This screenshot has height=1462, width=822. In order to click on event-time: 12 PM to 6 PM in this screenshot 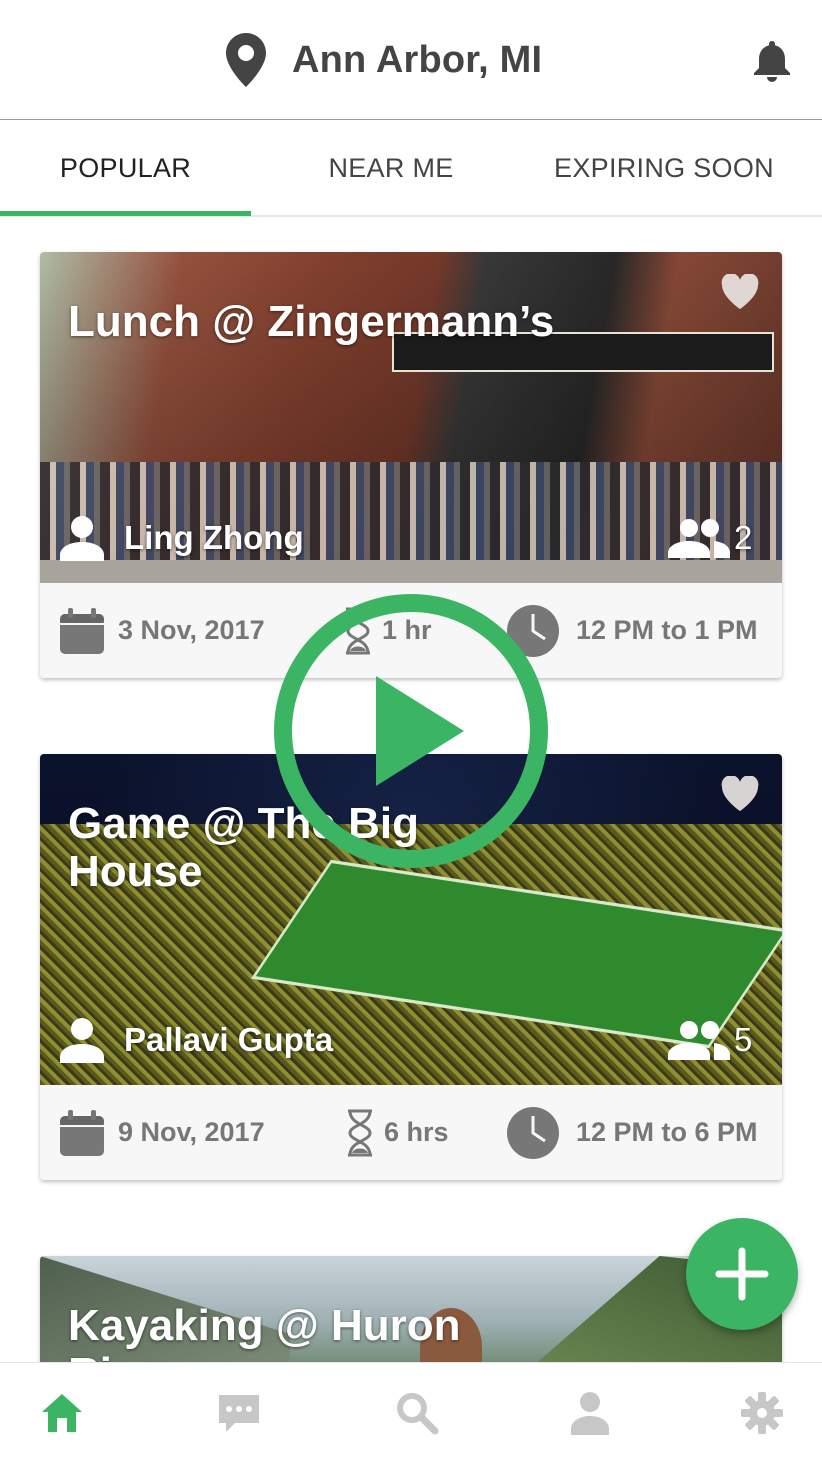, I will do `click(632, 1132)`.